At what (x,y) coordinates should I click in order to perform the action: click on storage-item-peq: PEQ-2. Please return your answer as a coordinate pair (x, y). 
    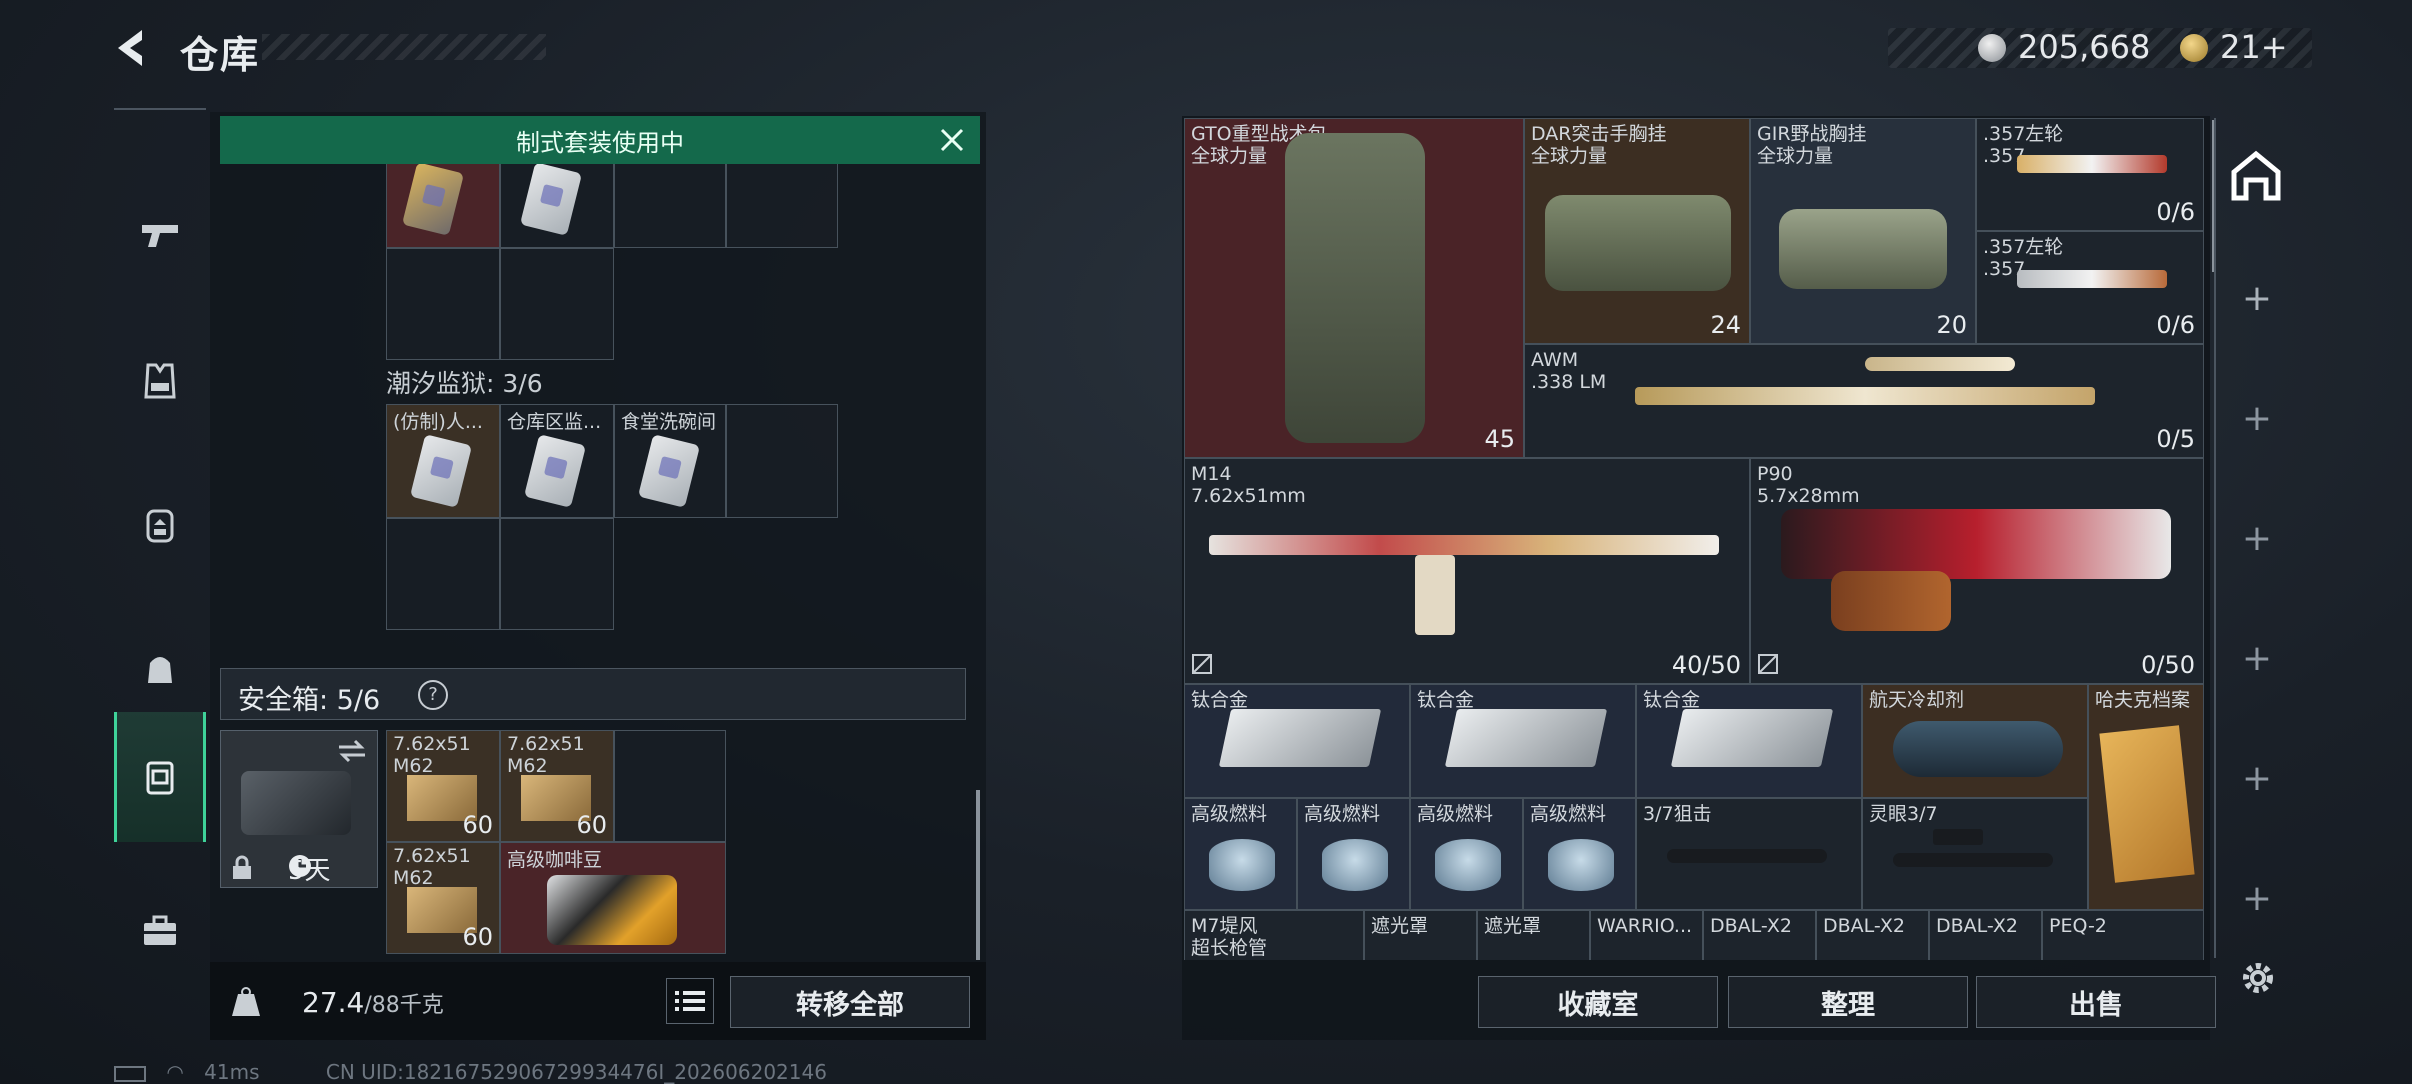
    Looking at the image, I should click on (2123, 935).